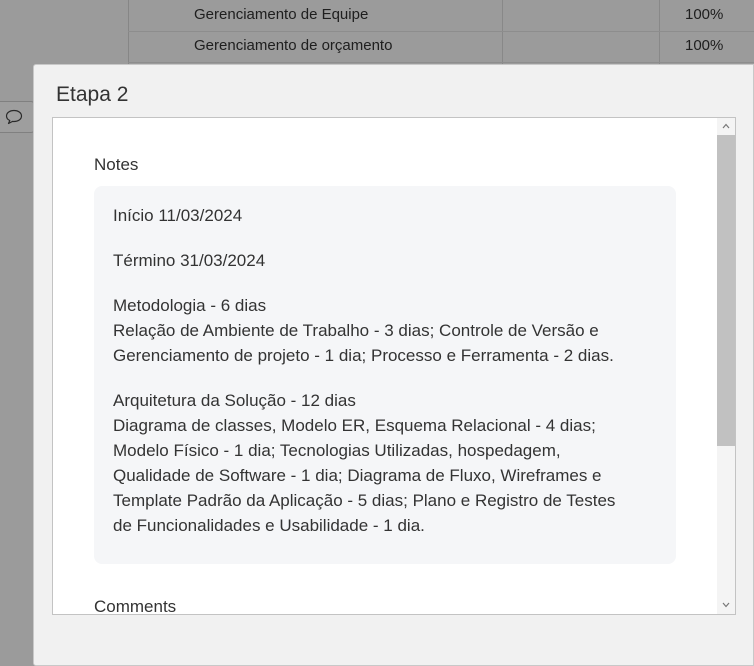 The image size is (754, 666). I want to click on scroll-down-button, so click(726, 605).